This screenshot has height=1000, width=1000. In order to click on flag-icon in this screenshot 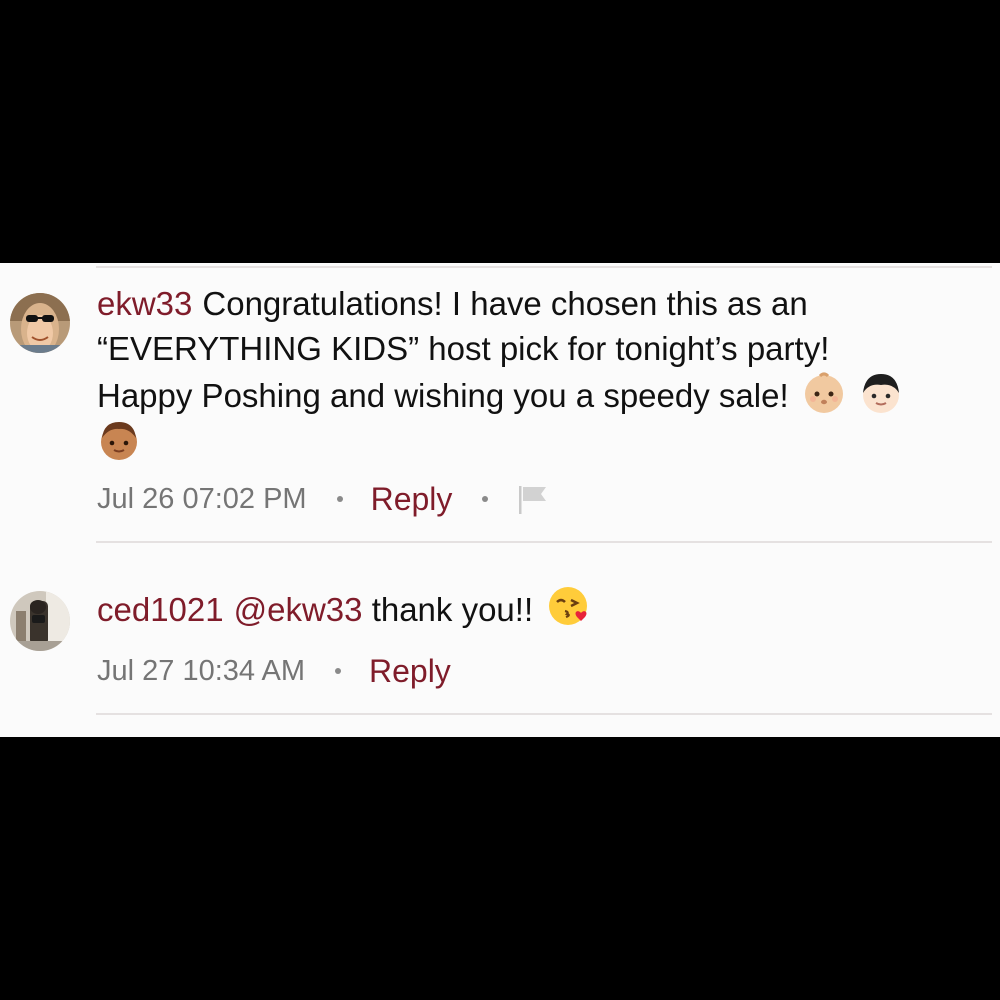, I will do `click(533, 503)`.